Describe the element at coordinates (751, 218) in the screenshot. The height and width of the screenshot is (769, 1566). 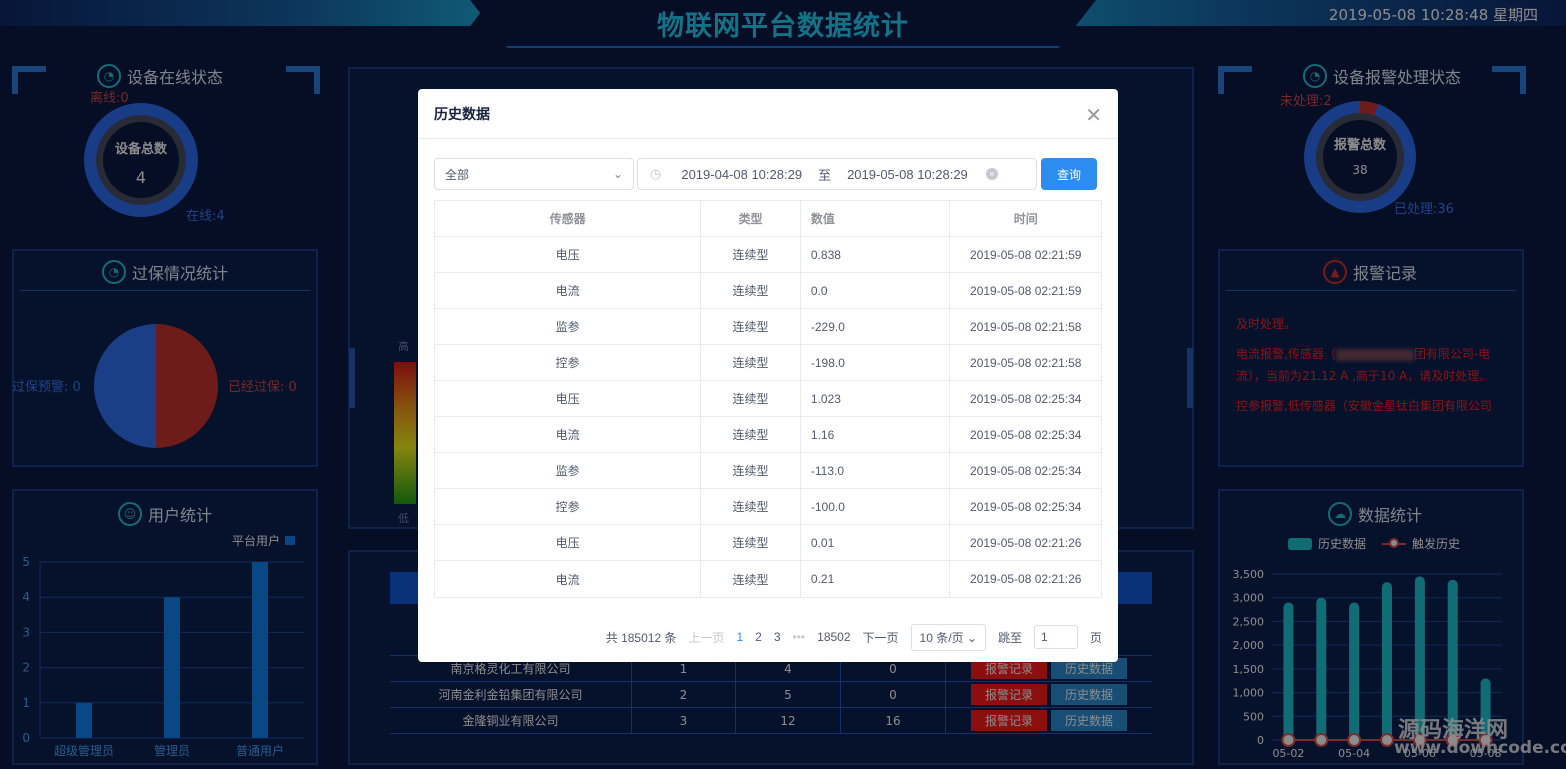
I see `column-header-type: 类型` at that location.